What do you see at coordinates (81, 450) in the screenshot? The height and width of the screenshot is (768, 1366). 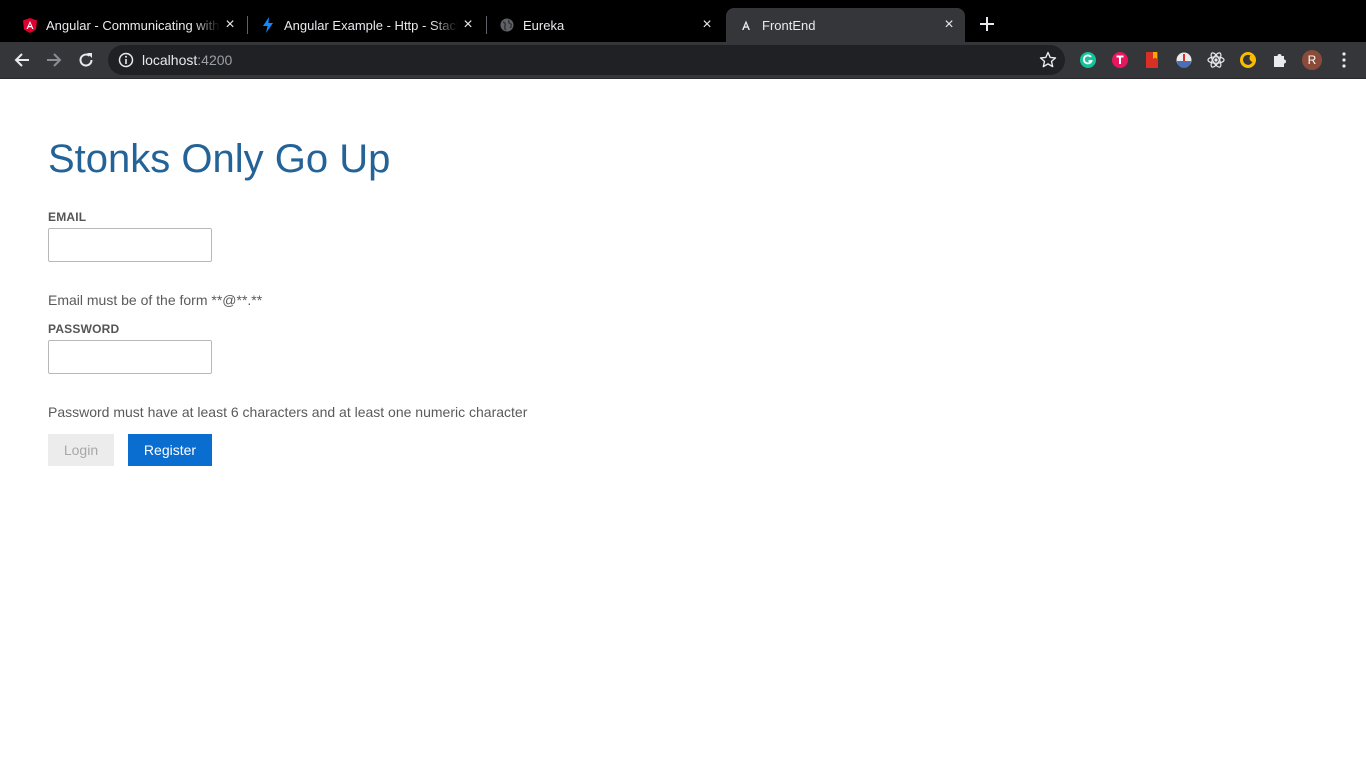 I see `login-button: Login` at bounding box center [81, 450].